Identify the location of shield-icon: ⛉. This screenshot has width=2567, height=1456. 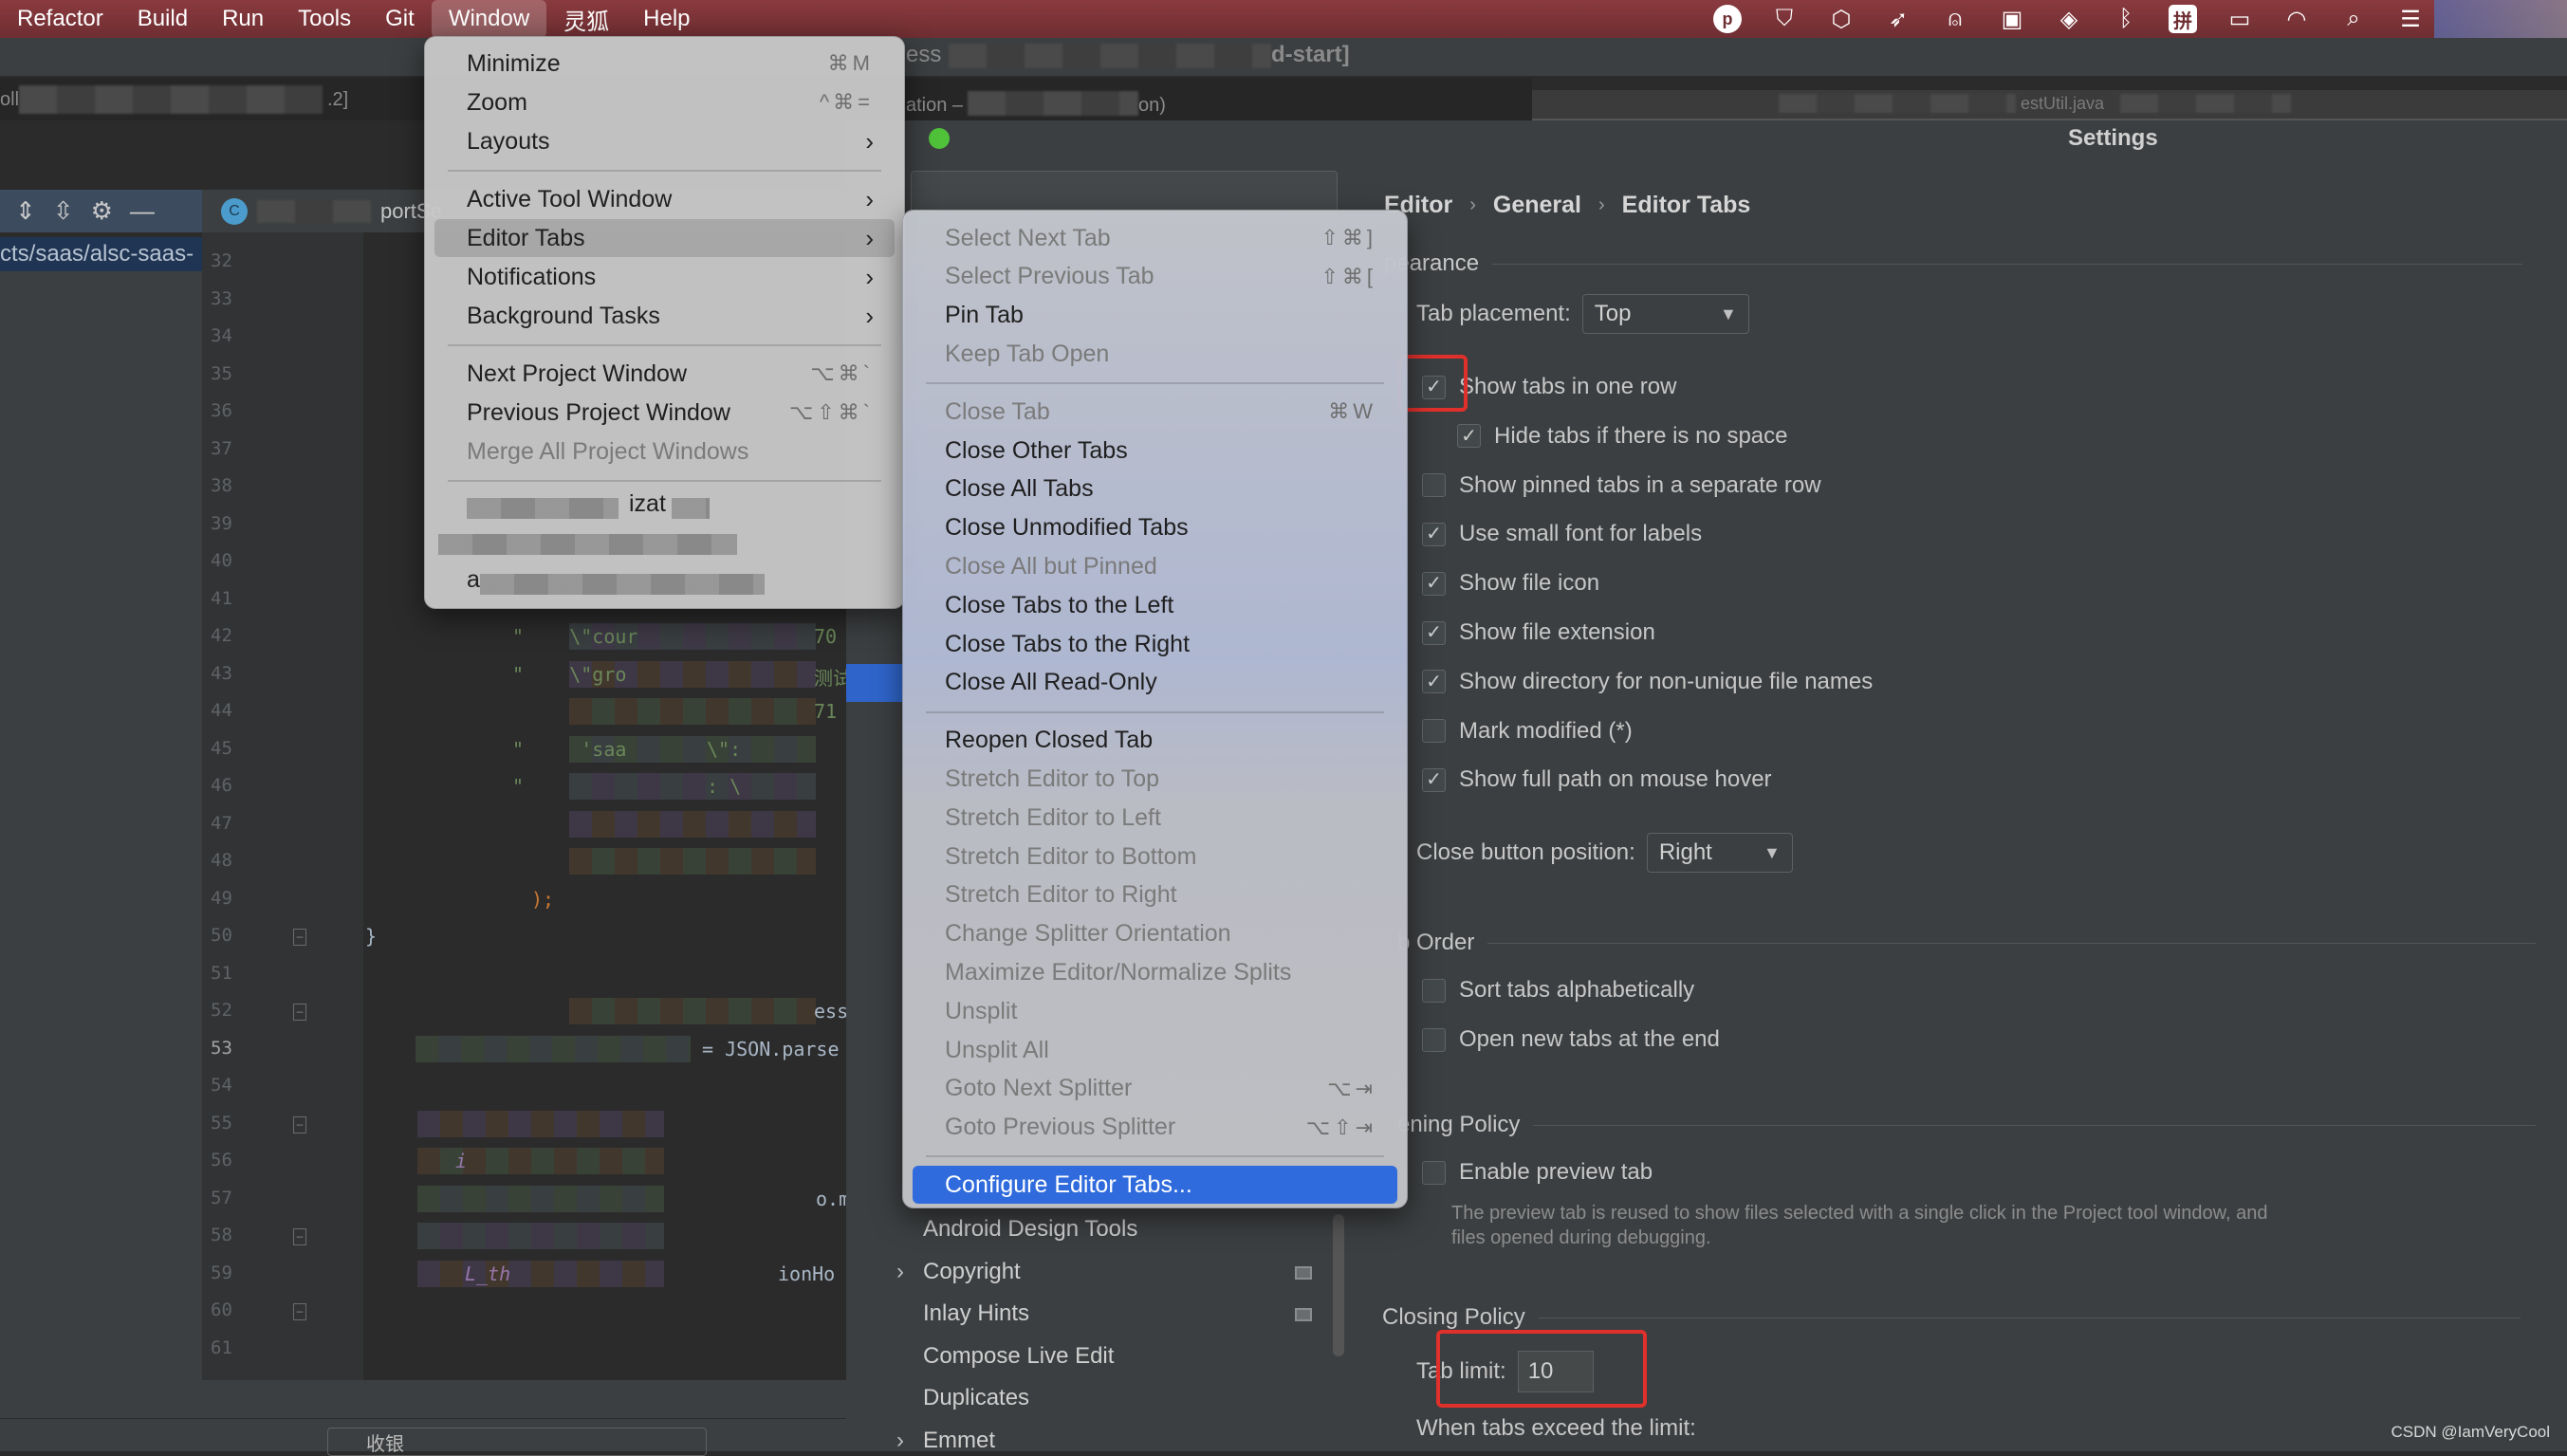
(1784, 19).